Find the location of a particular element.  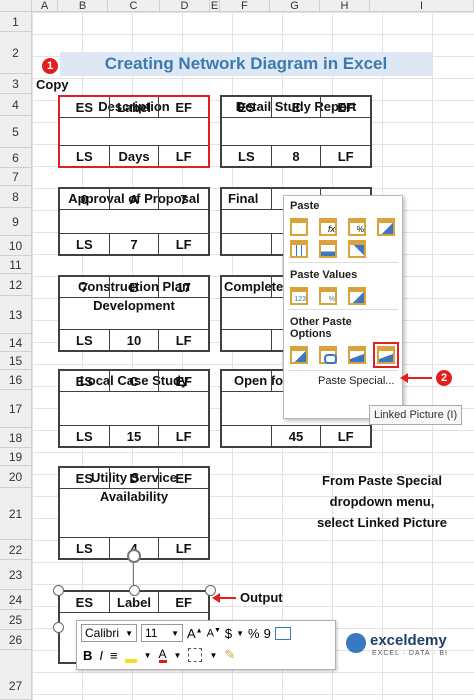

node-approval-ls: LS is located at coordinates (85, 244).